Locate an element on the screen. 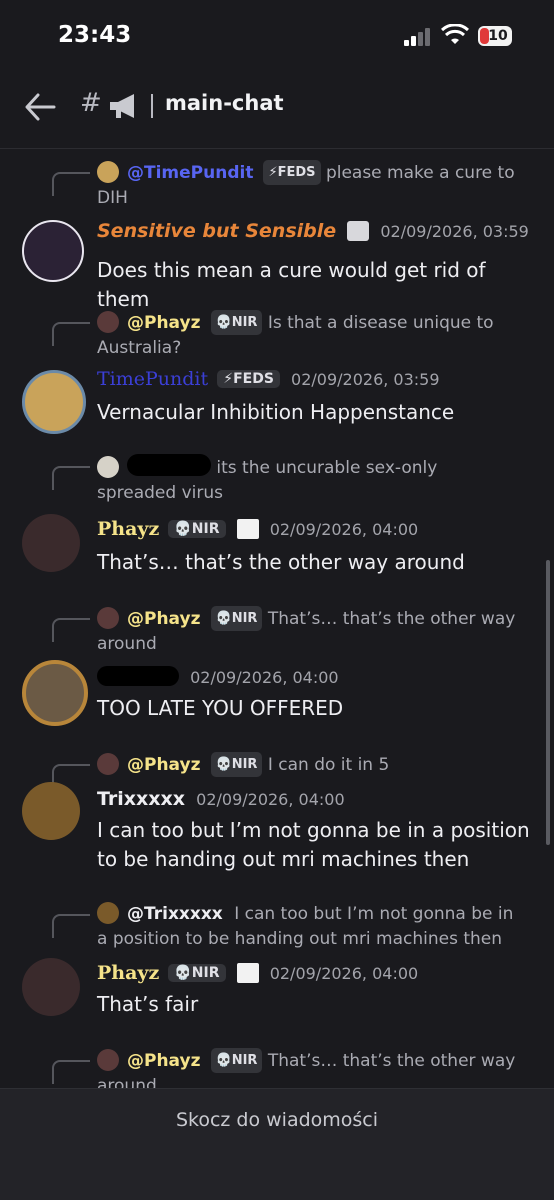  battery-level: 10 is located at coordinates (498, 36).